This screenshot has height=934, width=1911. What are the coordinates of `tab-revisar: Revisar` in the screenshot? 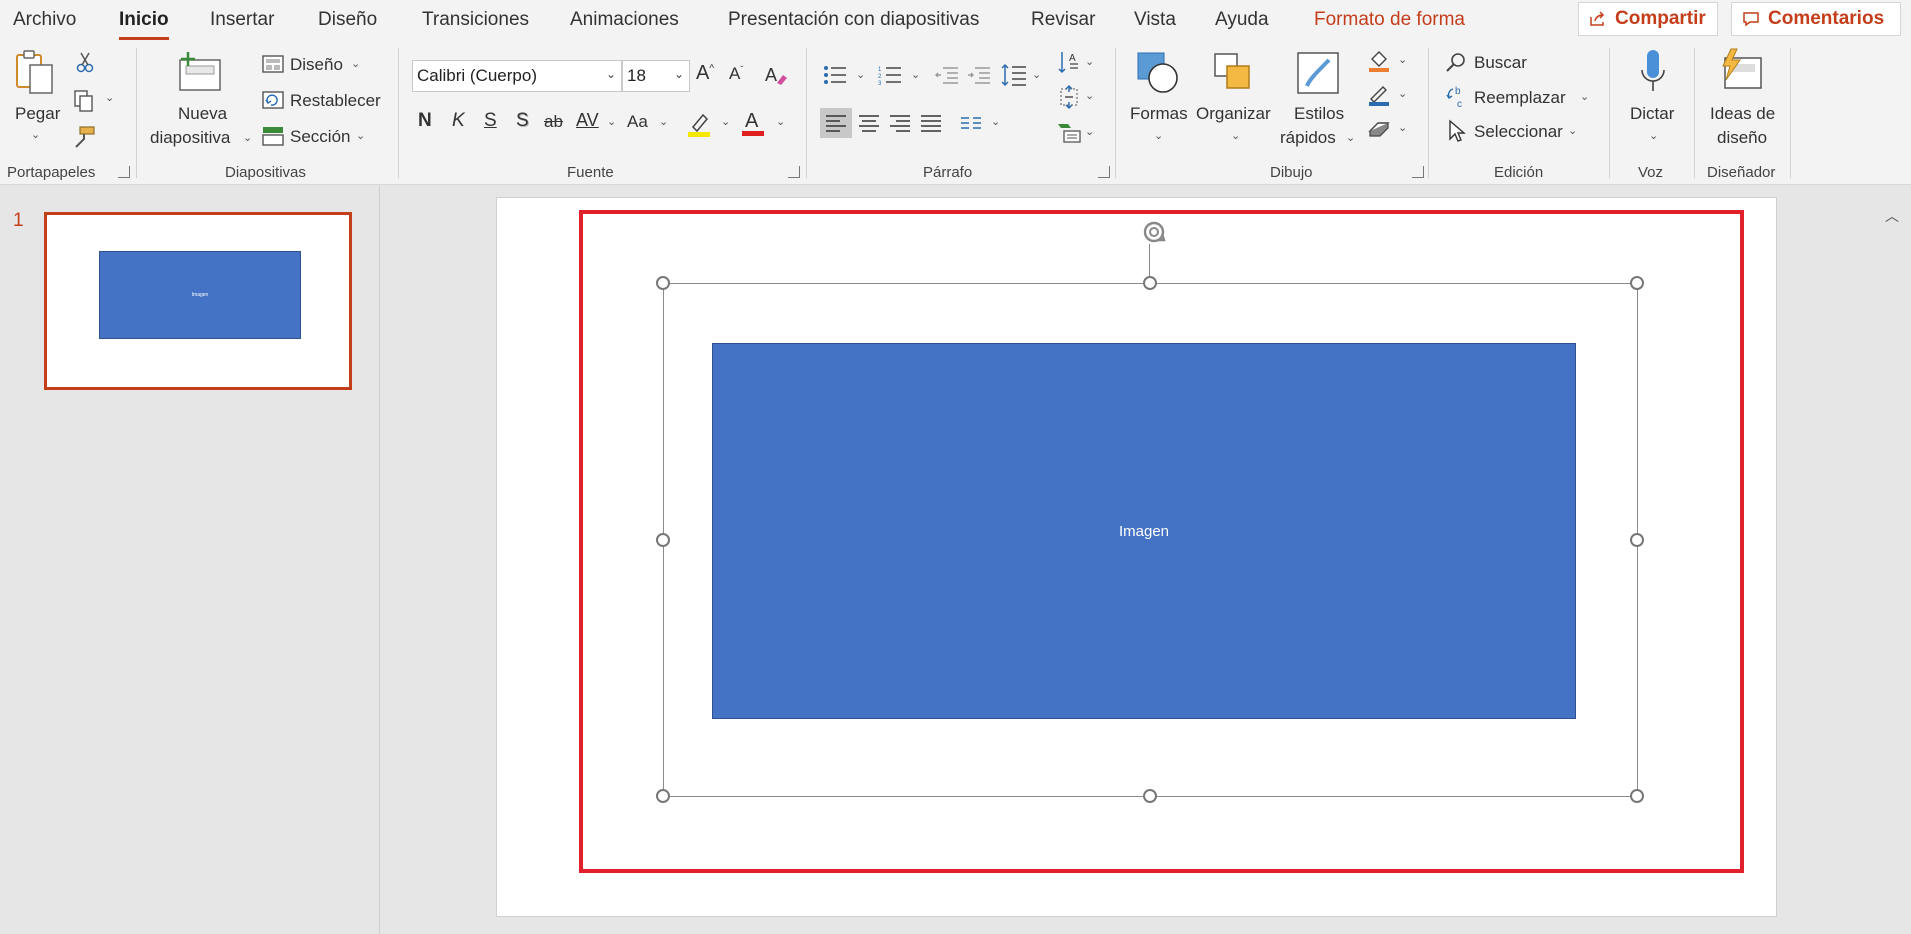 It's located at (1063, 20).